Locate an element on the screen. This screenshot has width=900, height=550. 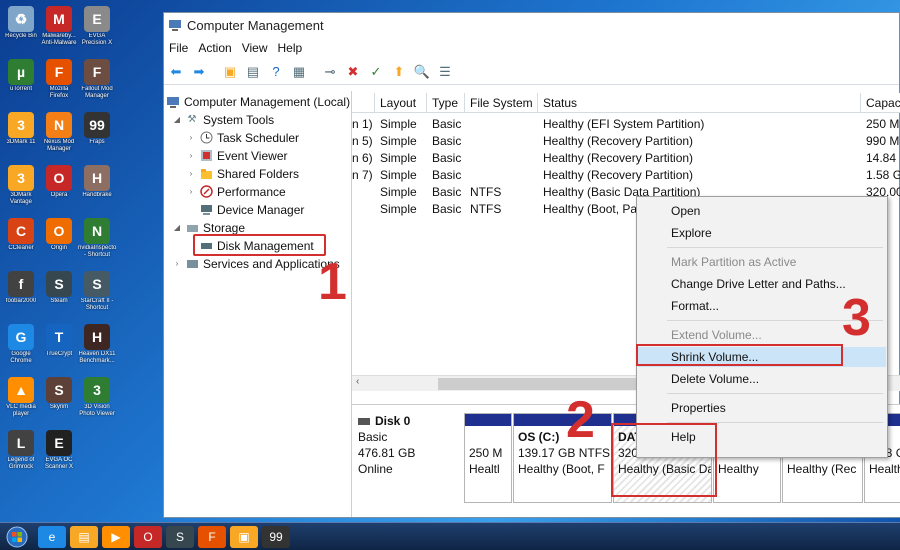
desktop-icon: NnvidiaInspector - Shortcut is located at coordinates (97, 238).